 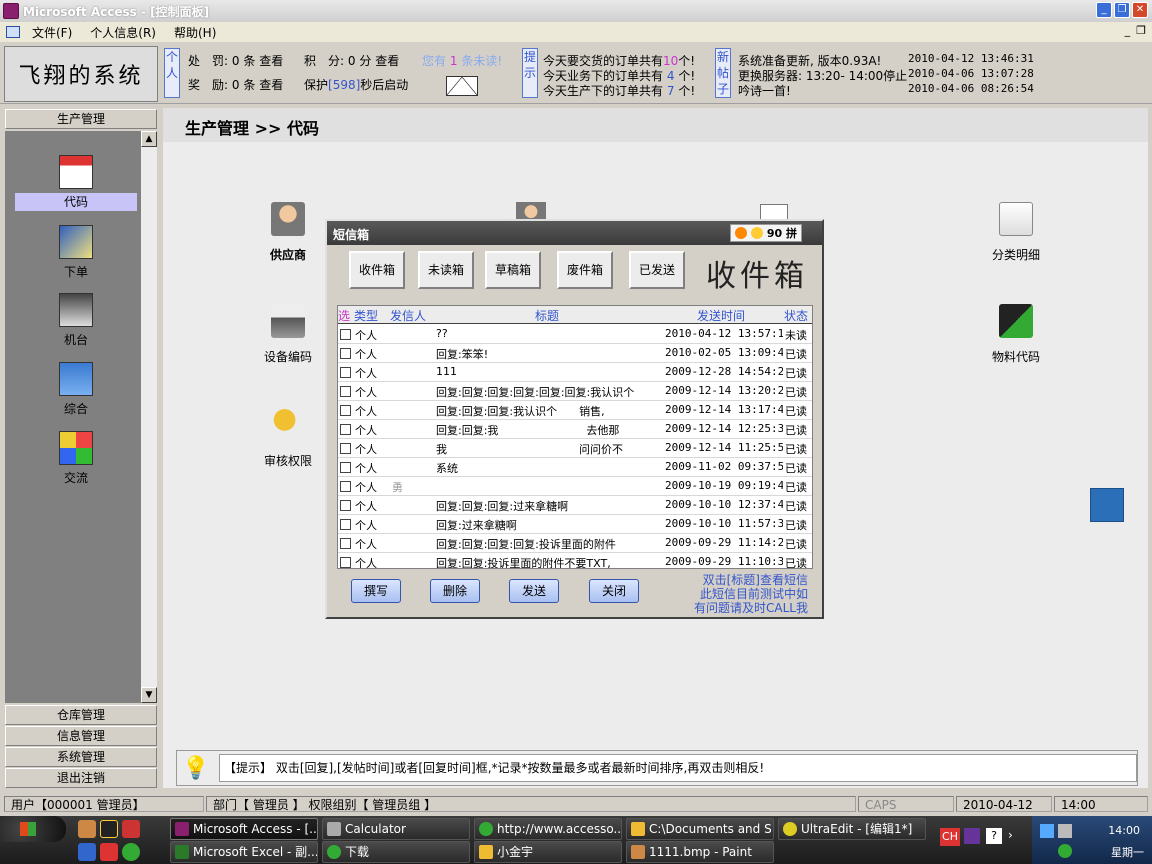 What do you see at coordinates (376, 591) in the screenshot?
I see `compose-button: 撰写` at bounding box center [376, 591].